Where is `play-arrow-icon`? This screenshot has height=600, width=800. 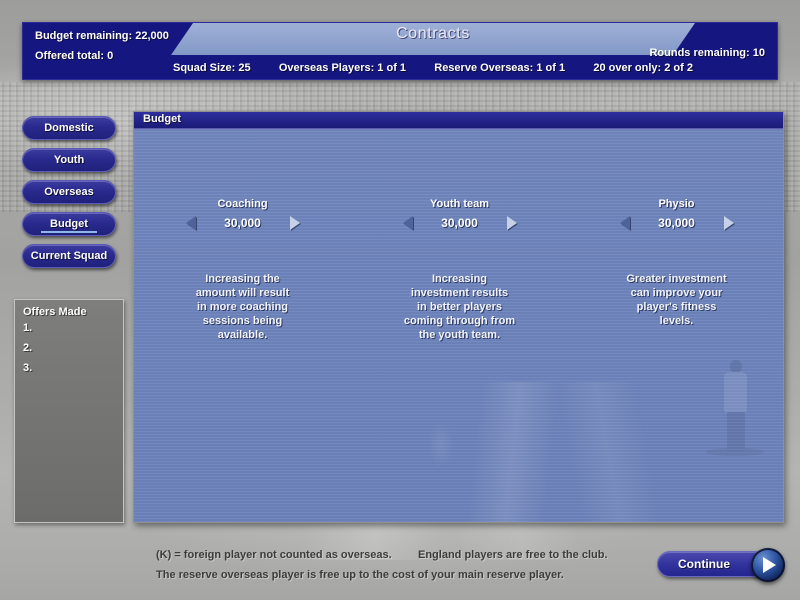 play-arrow-icon is located at coordinates (768, 565).